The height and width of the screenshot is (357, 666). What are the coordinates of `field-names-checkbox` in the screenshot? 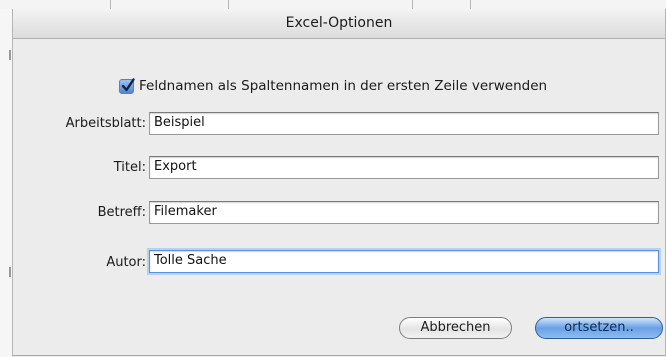 It's located at (127, 85).